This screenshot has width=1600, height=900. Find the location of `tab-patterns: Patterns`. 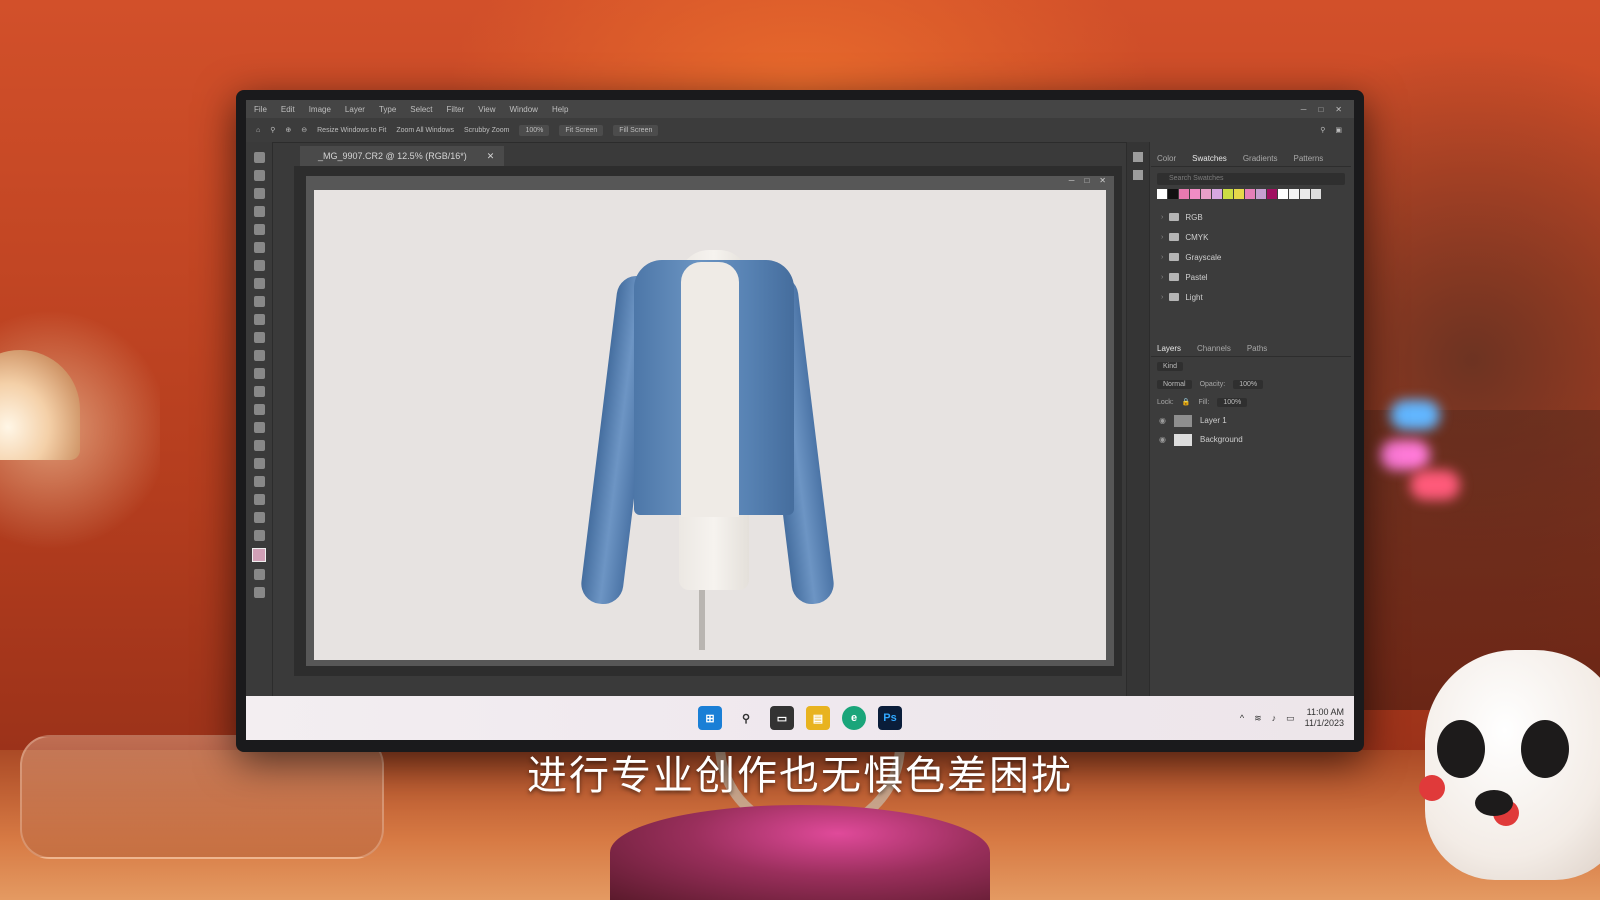

tab-patterns: Patterns is located at coordinates (1309, 158).